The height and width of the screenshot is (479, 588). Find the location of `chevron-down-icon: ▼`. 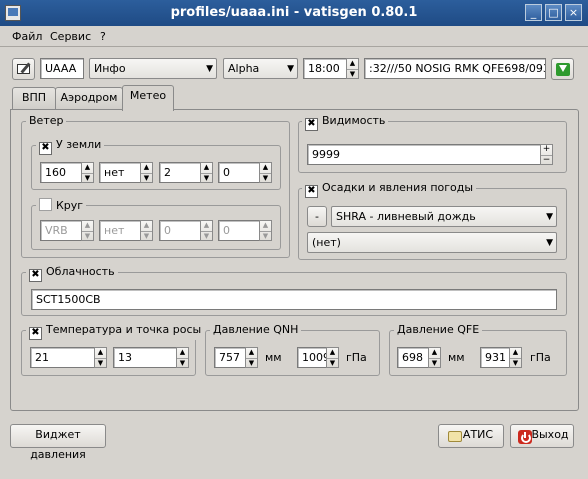

chevron-down-icon: ▼ is located at coordinates (290, 69).